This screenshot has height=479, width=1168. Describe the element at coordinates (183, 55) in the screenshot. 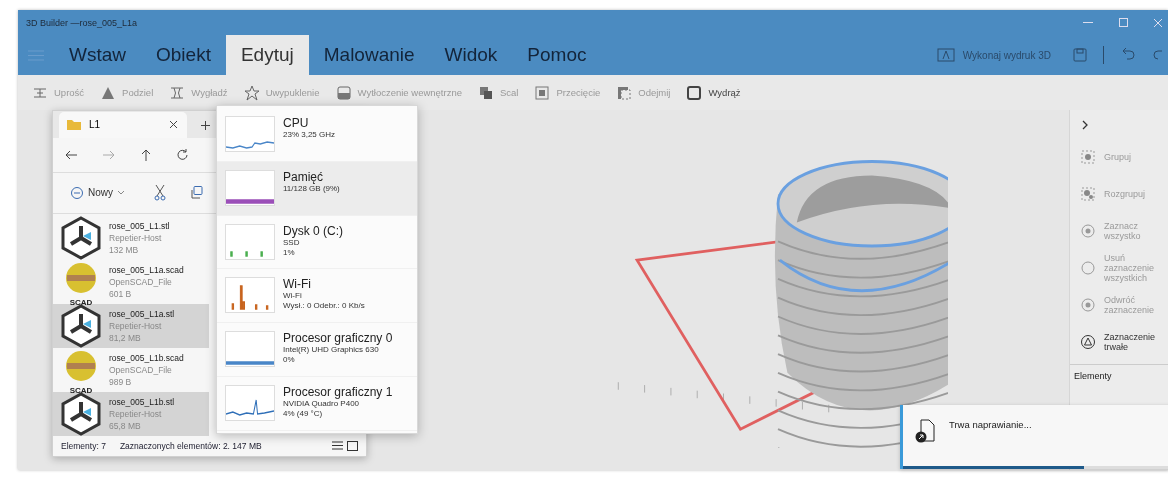

I see `ribbon-tab: Obiekt` at that location.